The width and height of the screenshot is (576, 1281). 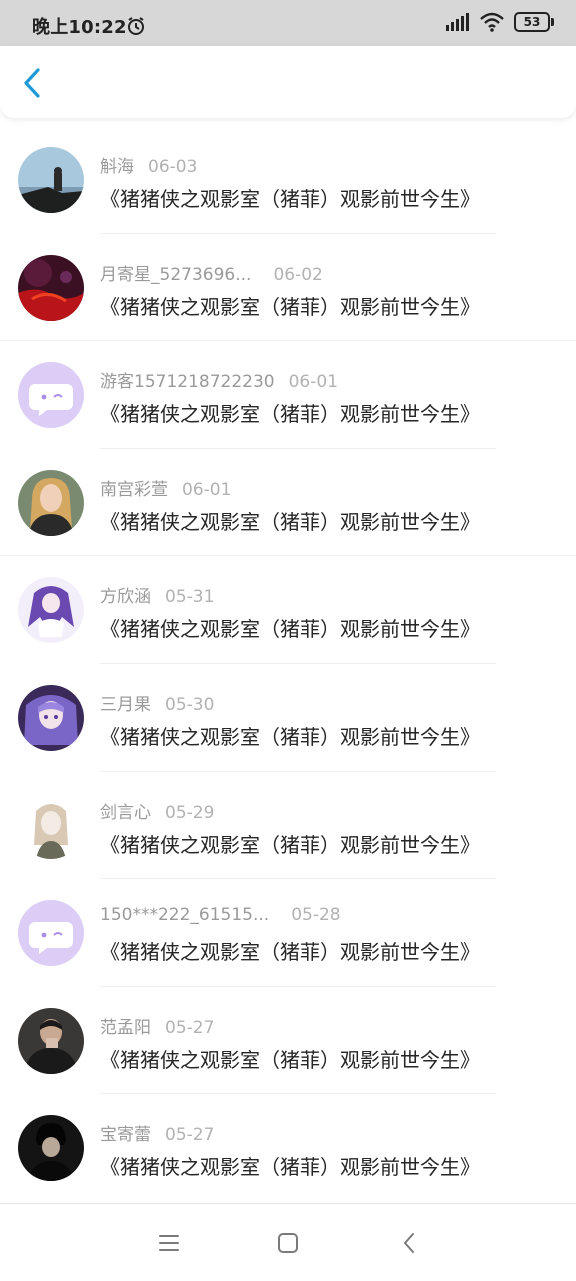 I want to click on list-item: 月寄星_5273696... 06-02 《猪猪侠之观影室（猪菲）观影前世今生》, so click(x=288, y=288).